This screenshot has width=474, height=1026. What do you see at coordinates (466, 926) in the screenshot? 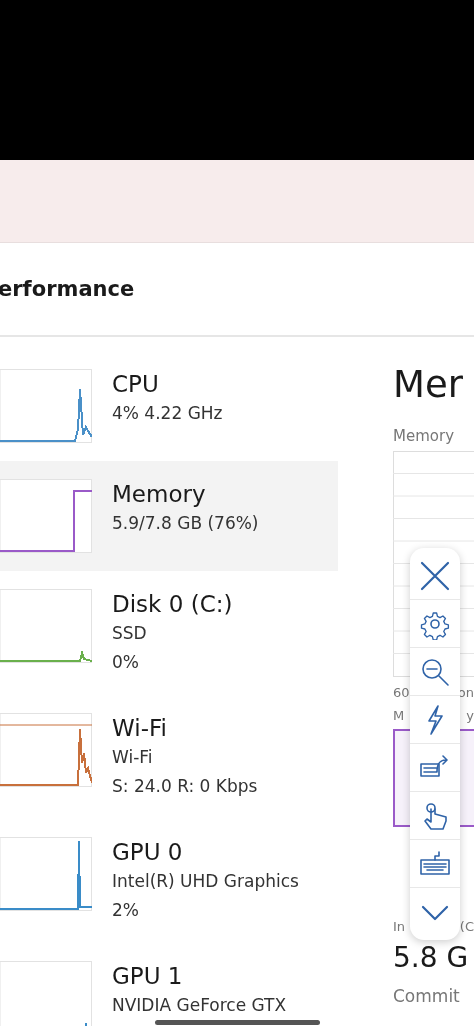
I see `stat-label: (C` at bounding box center [466, 926].